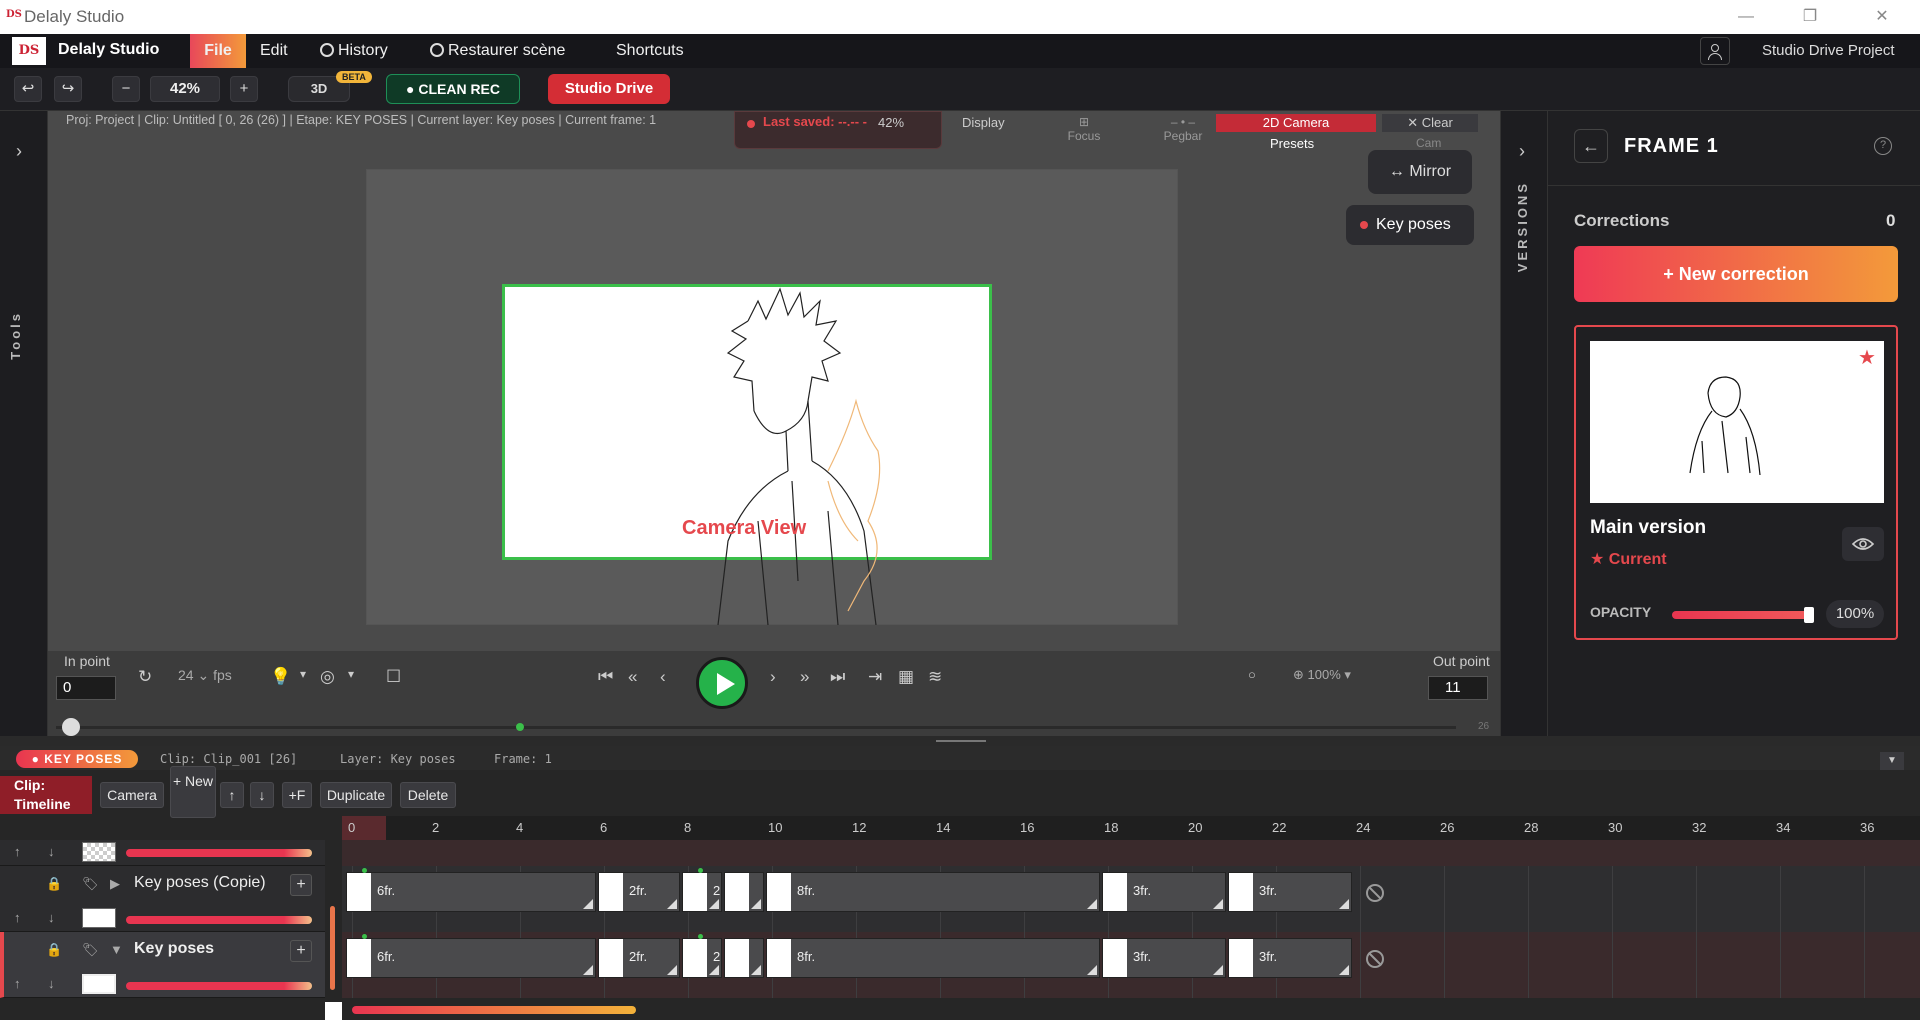 The height and width of the screenshot is (1020, 1920). What do you see at coordinates (1292, 143) in the screenshot?
I see `presets-label: Presets` at bounding box center [1292, 143].